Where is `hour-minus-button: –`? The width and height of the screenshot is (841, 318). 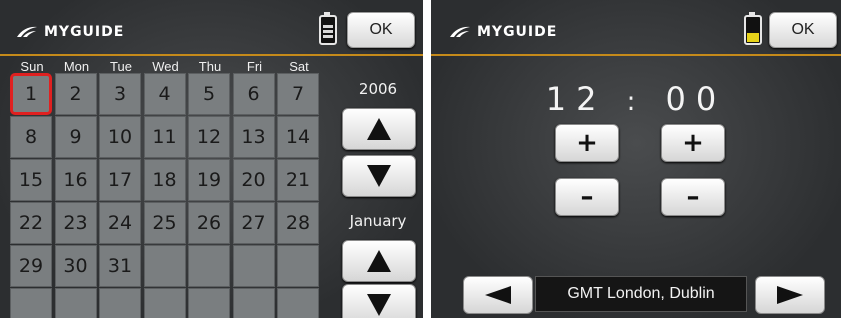
hour-minus-button: – is located at coordinates (587, 197).